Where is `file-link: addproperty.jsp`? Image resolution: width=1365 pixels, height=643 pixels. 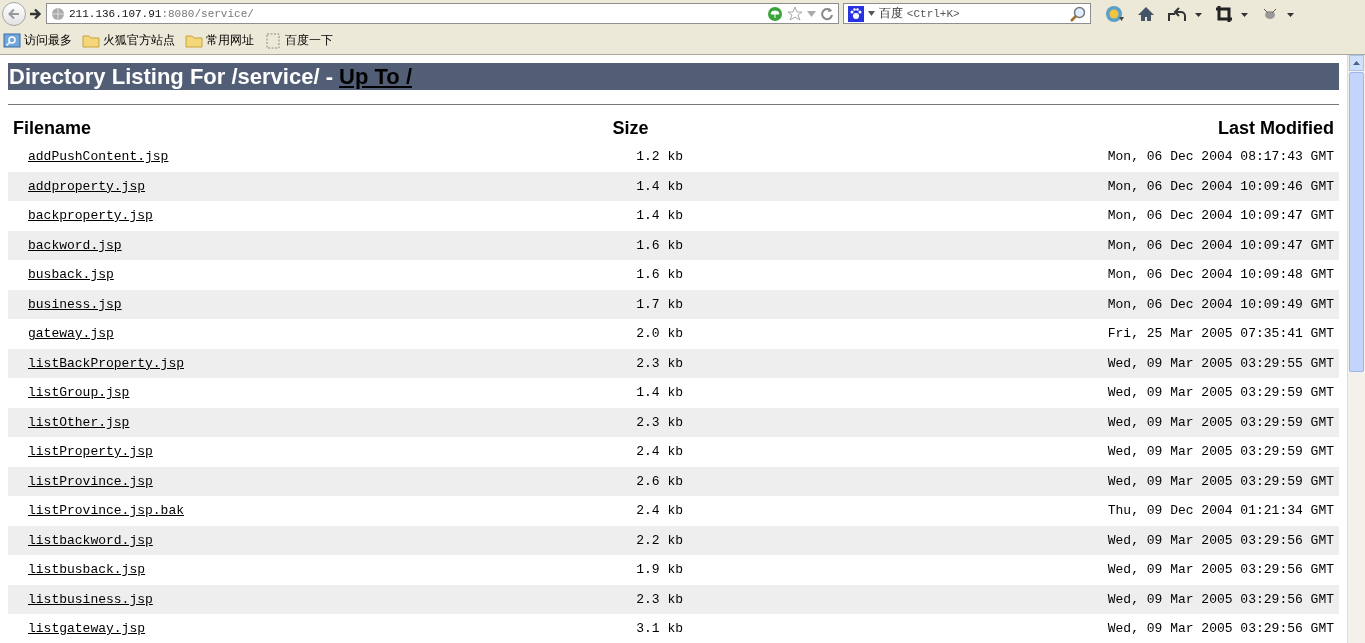 file-link: addproperty.jsp is located at coordinates (87, 186).